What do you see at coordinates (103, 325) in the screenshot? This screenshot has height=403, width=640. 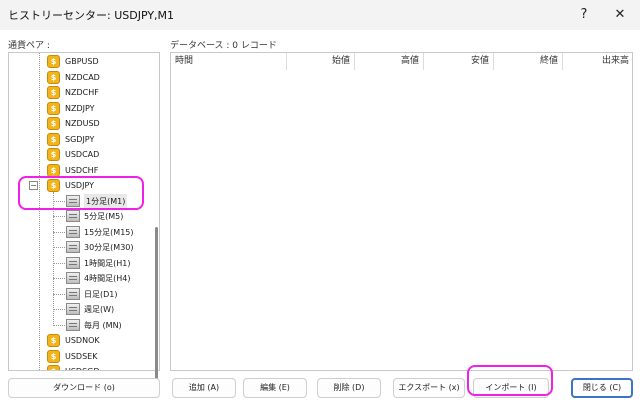 I see `timeframe-label: 毎月 (MN)` at bounding box center [103, 325].